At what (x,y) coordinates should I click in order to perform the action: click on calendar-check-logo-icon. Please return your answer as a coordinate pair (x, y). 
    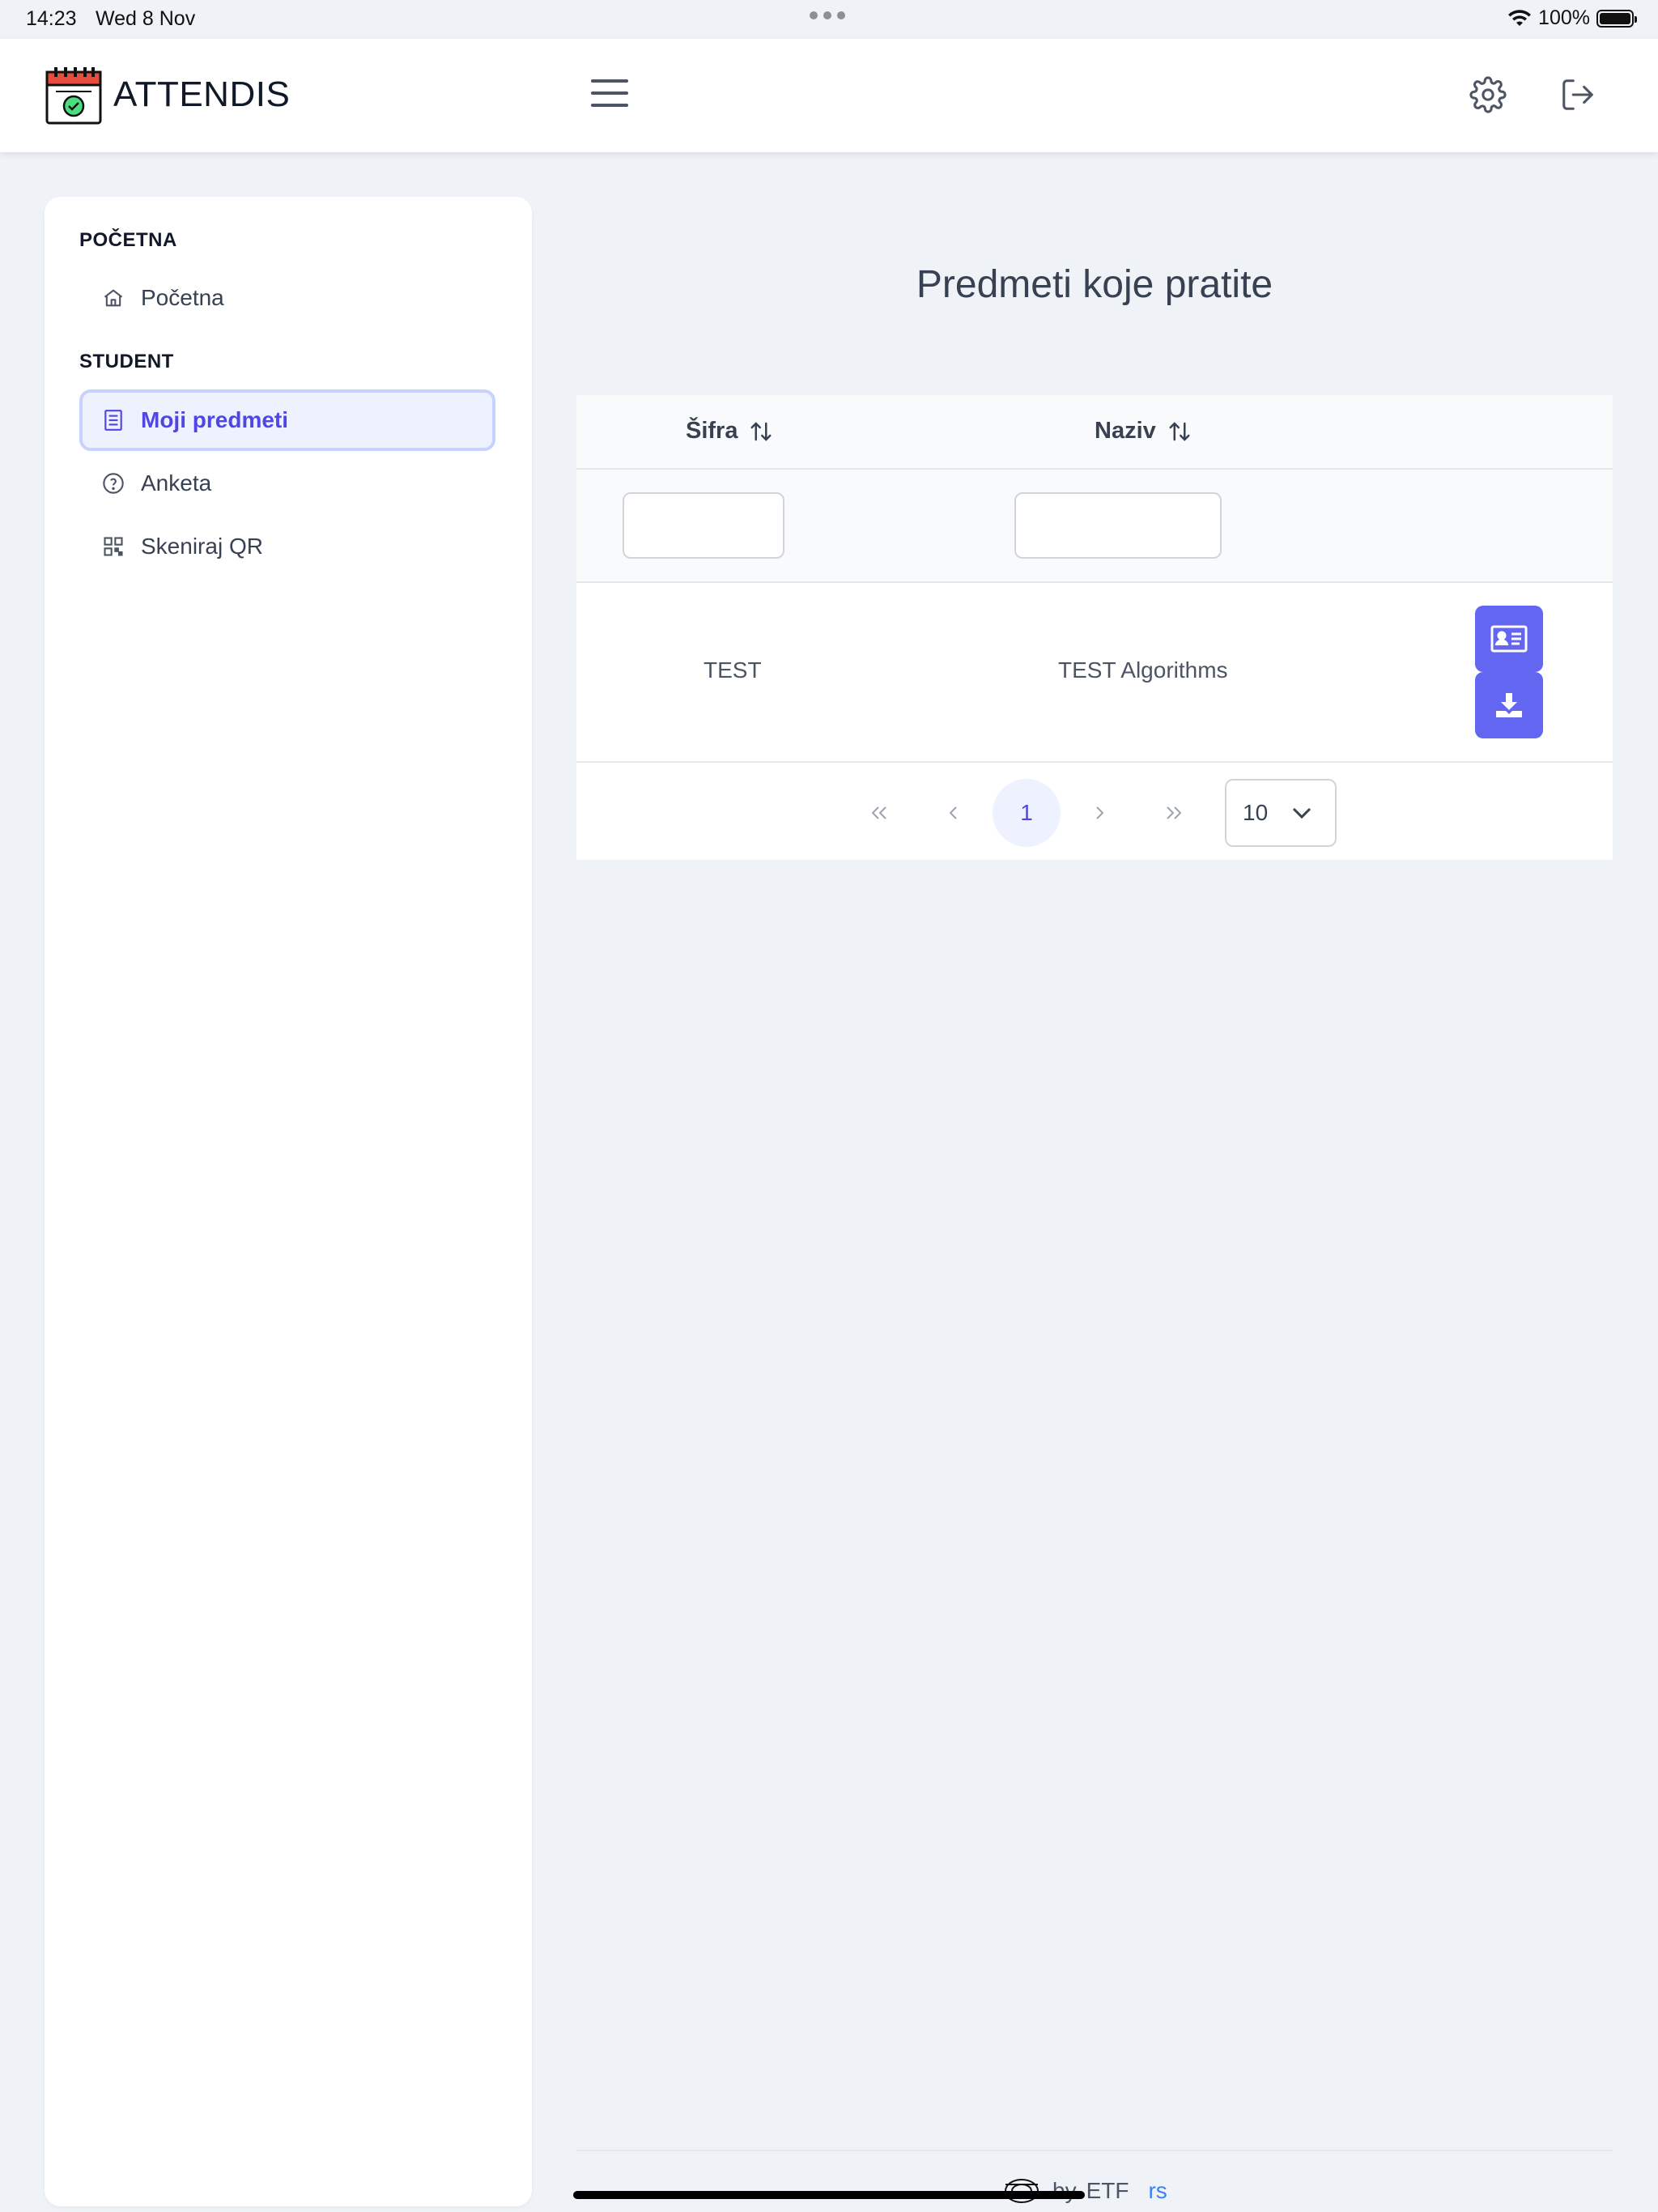
    Looking at the image, I should click on (73, 96).